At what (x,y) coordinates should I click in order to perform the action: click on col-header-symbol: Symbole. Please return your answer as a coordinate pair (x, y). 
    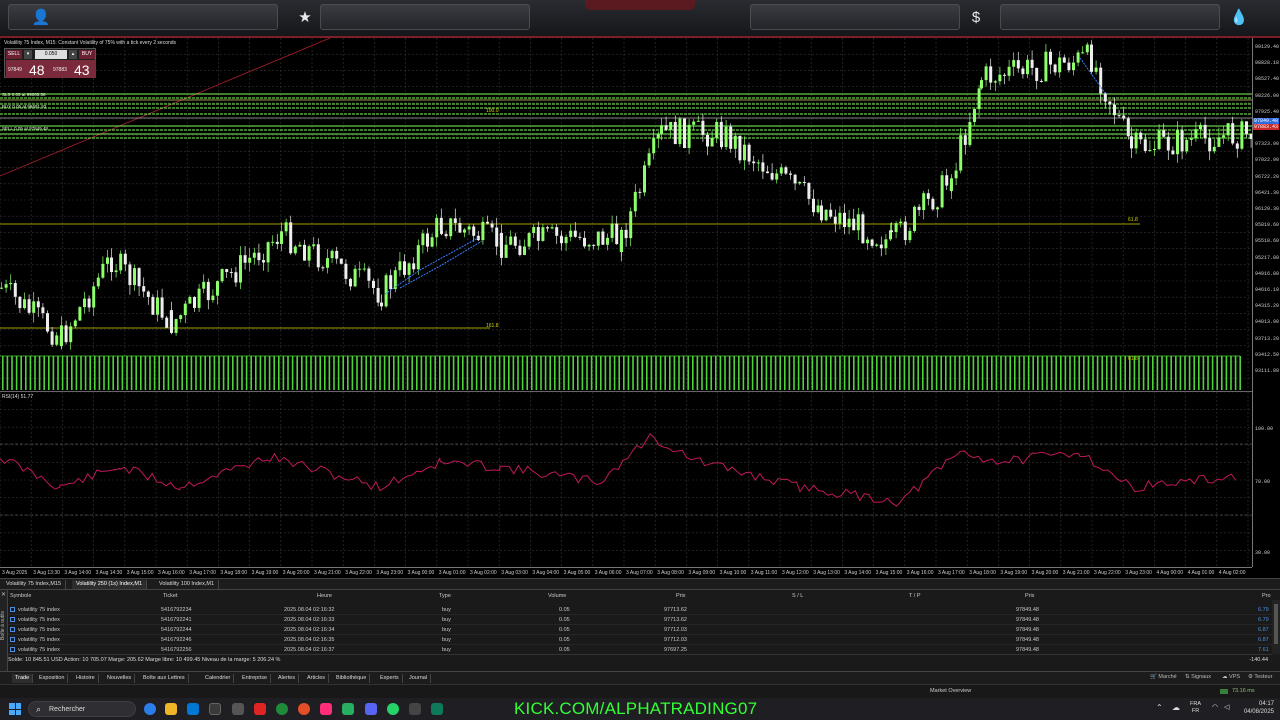
    Looking at the image, I should click on (20, 596).